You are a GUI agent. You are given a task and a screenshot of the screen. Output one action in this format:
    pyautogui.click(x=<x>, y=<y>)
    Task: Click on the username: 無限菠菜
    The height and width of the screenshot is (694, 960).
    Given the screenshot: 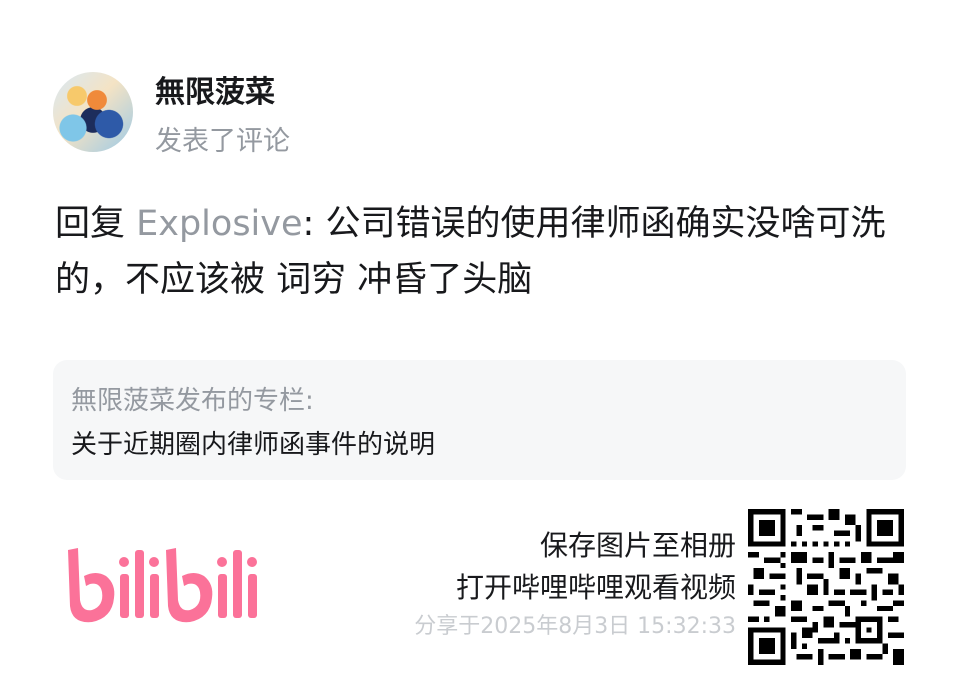 What is the action you would take?
    pyautogui.click(x=215, y=89)
    